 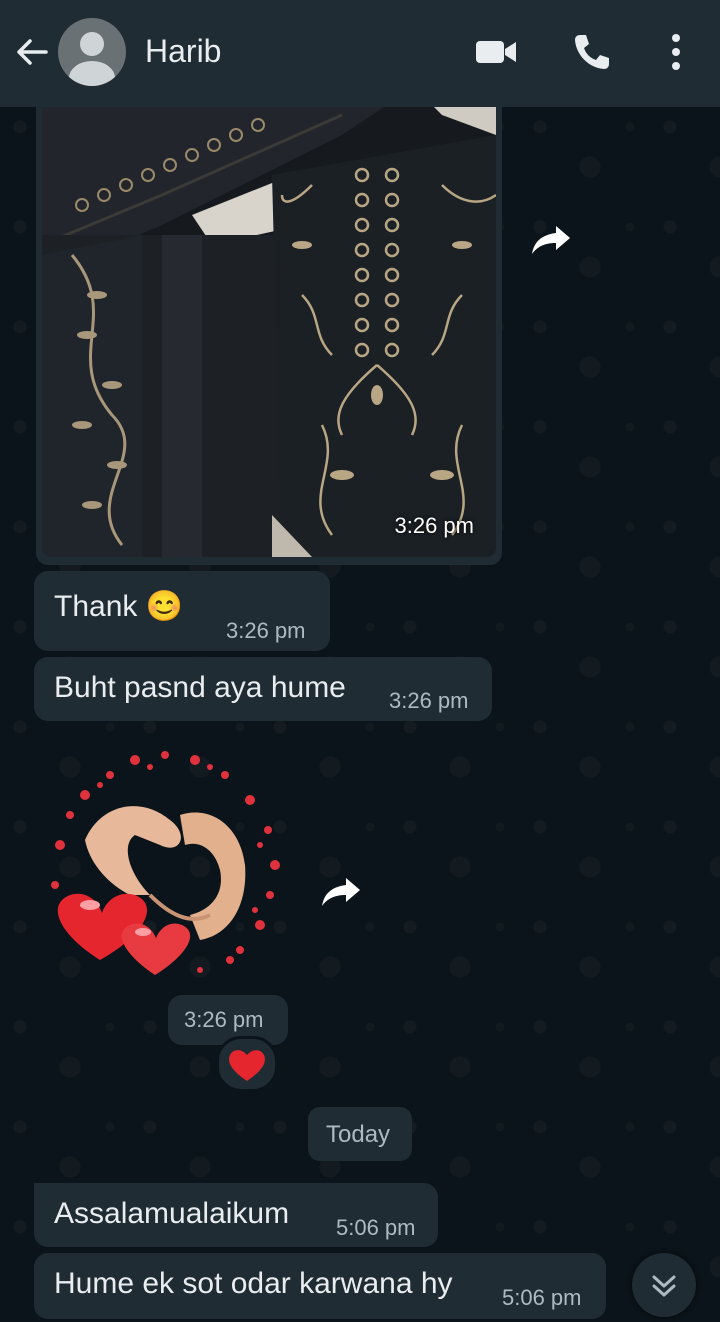 I want to click on voice-call-button, so click(x=592, y=52).